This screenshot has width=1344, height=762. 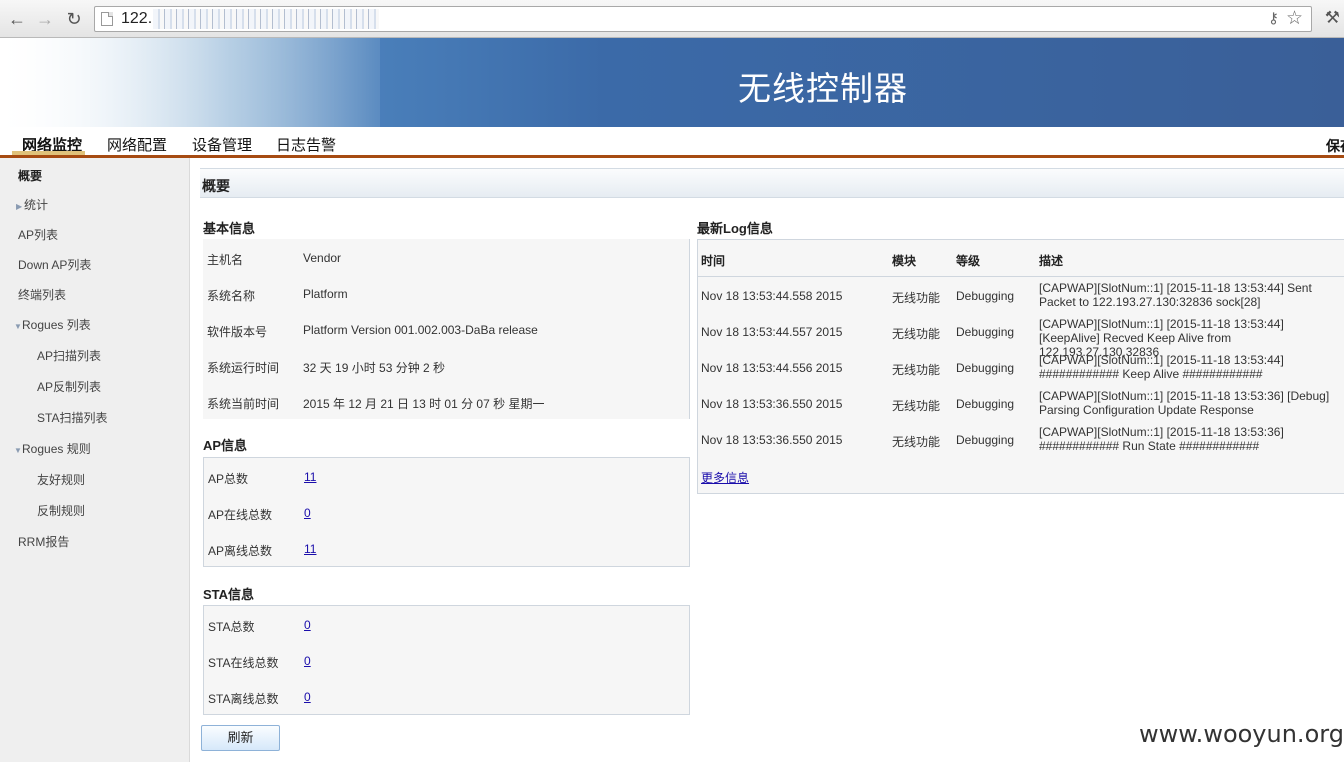 What do you see at coordinates (225, 445) in the screenshot?
I see `ap-info-title: AP信息` at bounding box center [225, 445].